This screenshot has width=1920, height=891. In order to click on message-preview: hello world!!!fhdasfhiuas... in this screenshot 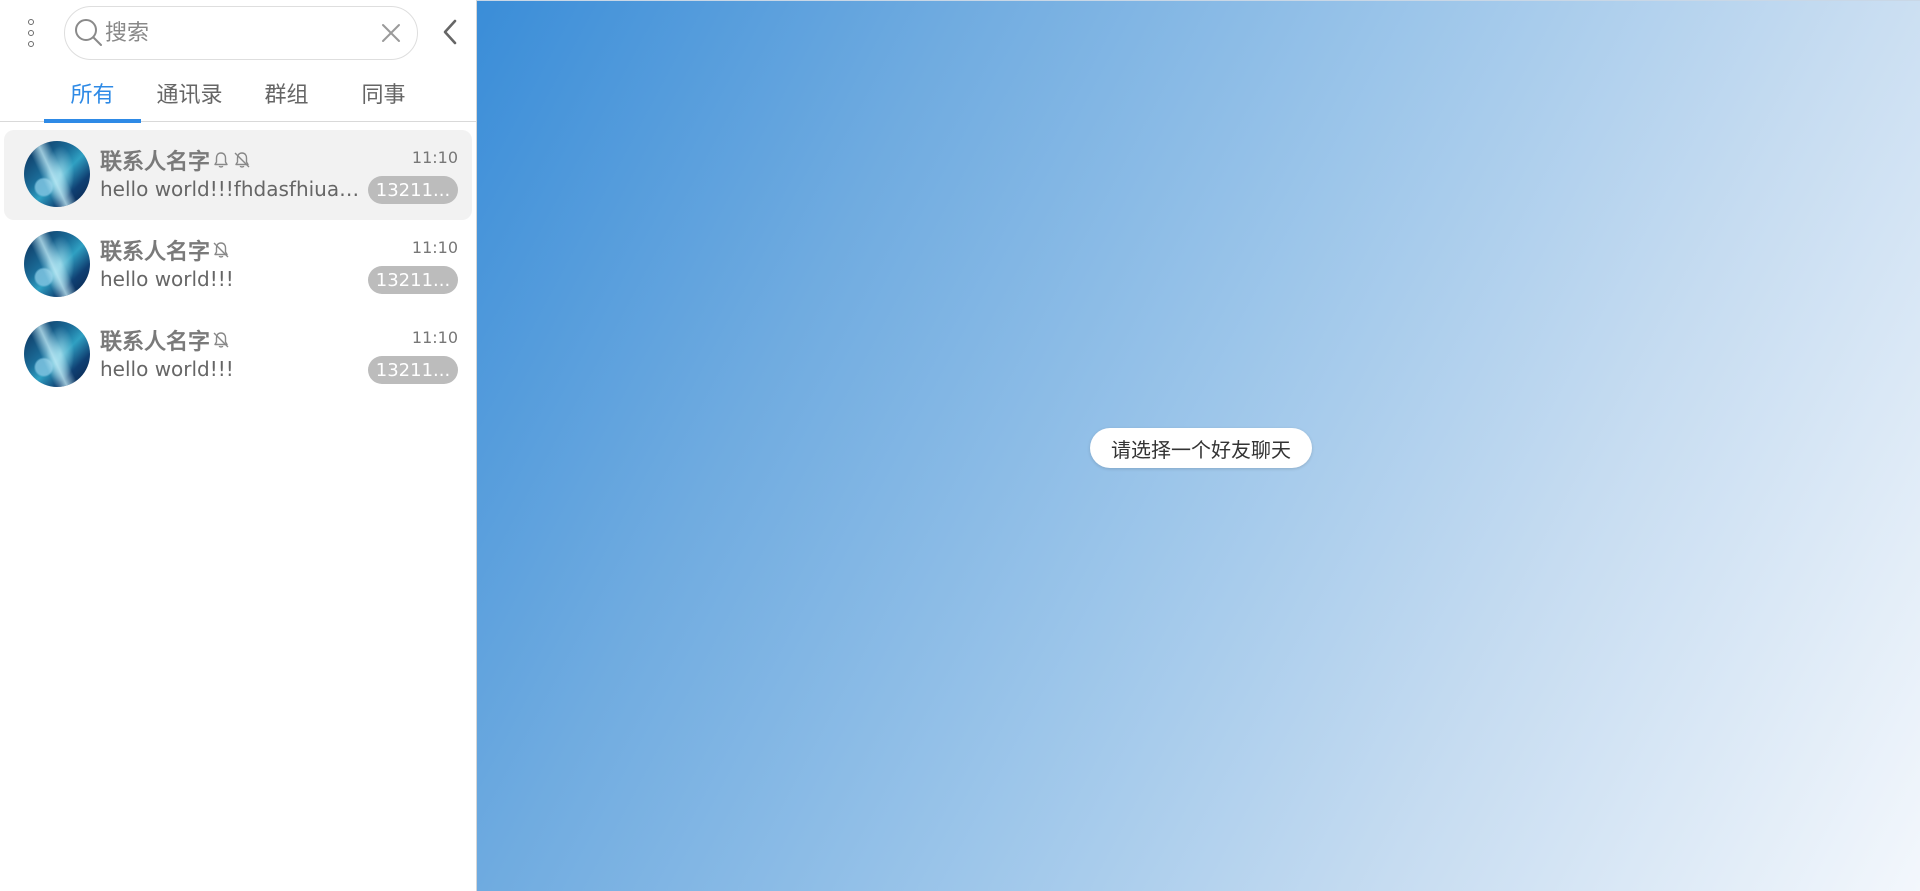, I will do `click(230, 189)`.